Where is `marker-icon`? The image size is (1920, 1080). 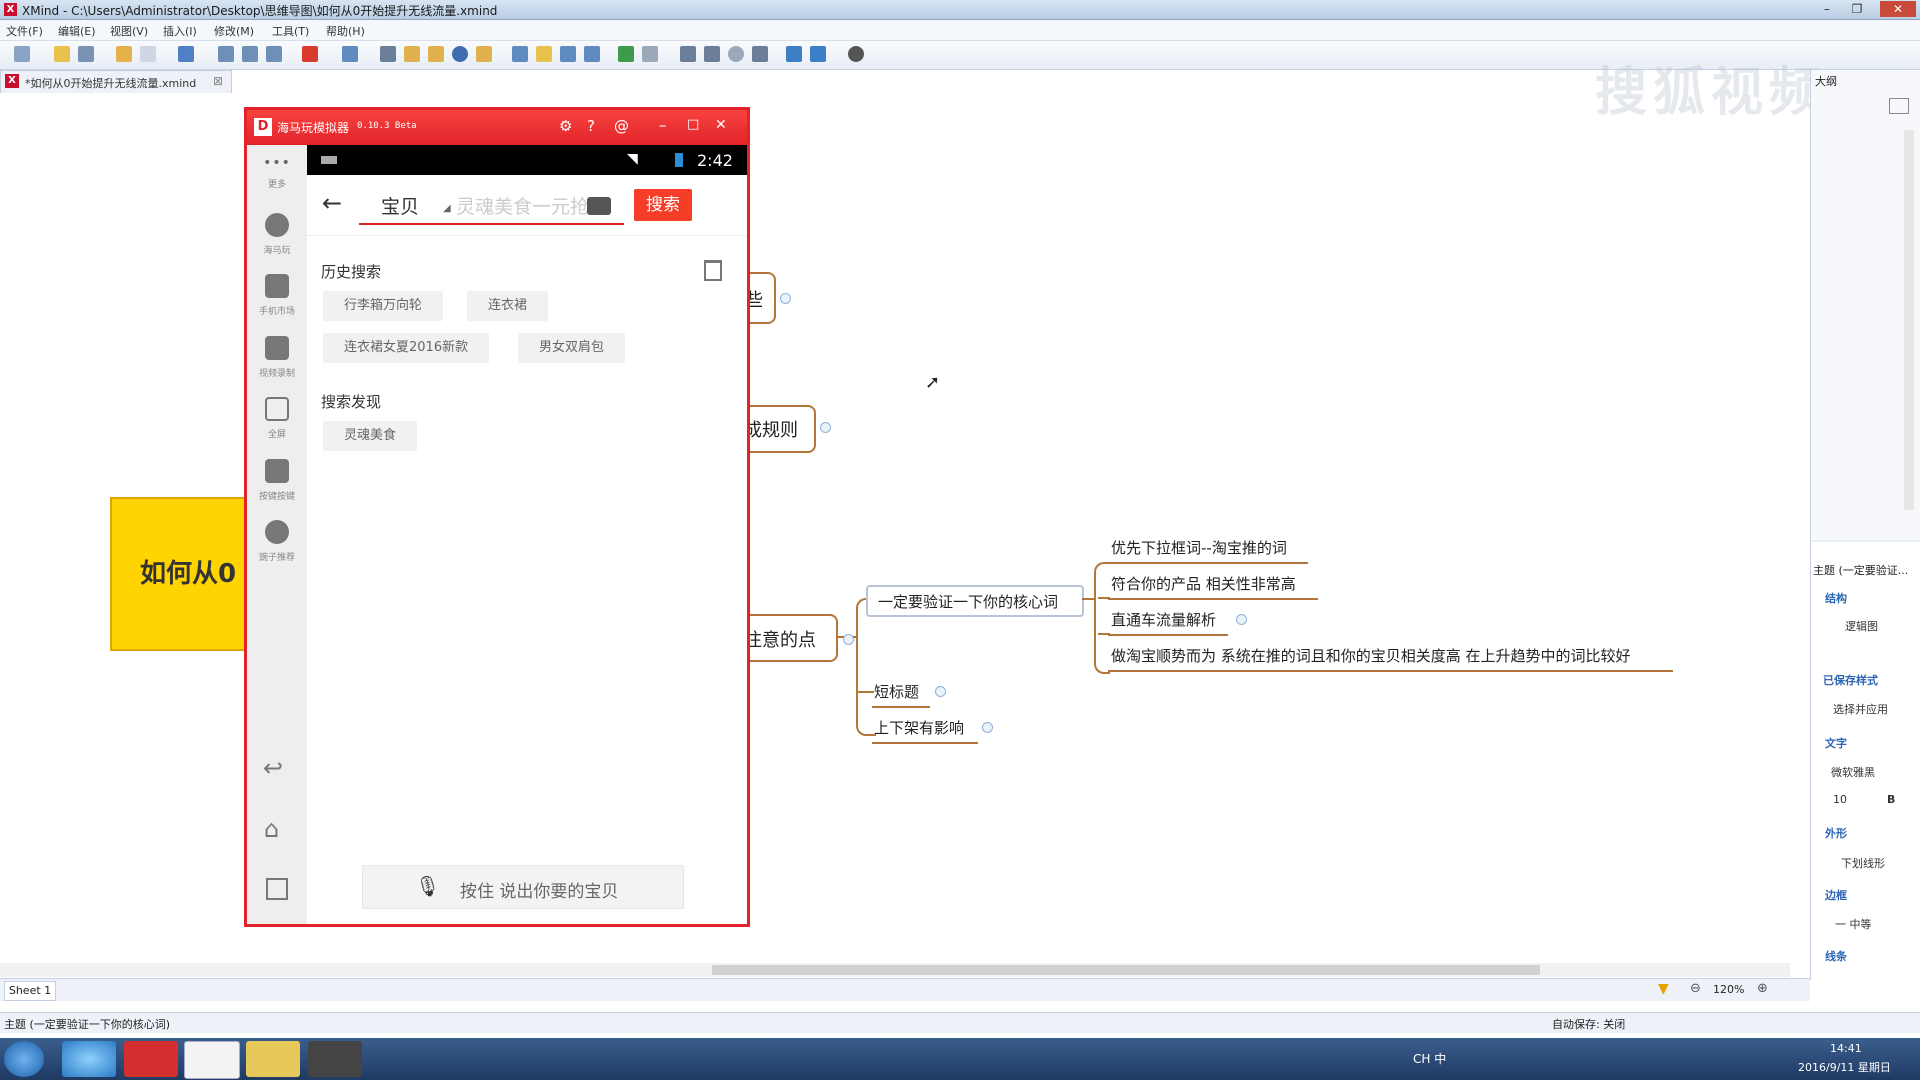
marker-icon is located at coordinates (310, 54).